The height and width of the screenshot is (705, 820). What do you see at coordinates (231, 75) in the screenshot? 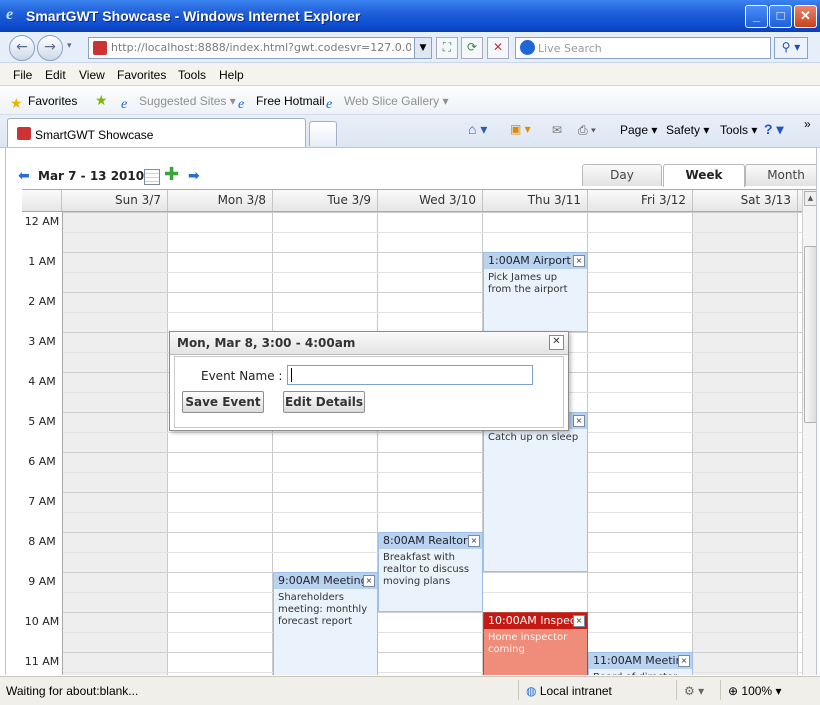
I see `menu-help: Help` at bounding box center [231, 75].